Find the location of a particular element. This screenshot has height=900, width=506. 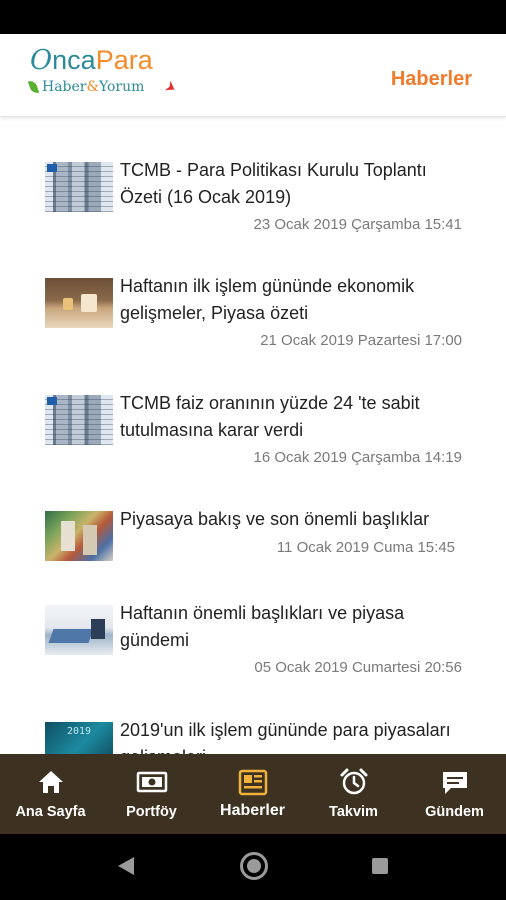

newspaper-icon is located at coordinates (252, 782).